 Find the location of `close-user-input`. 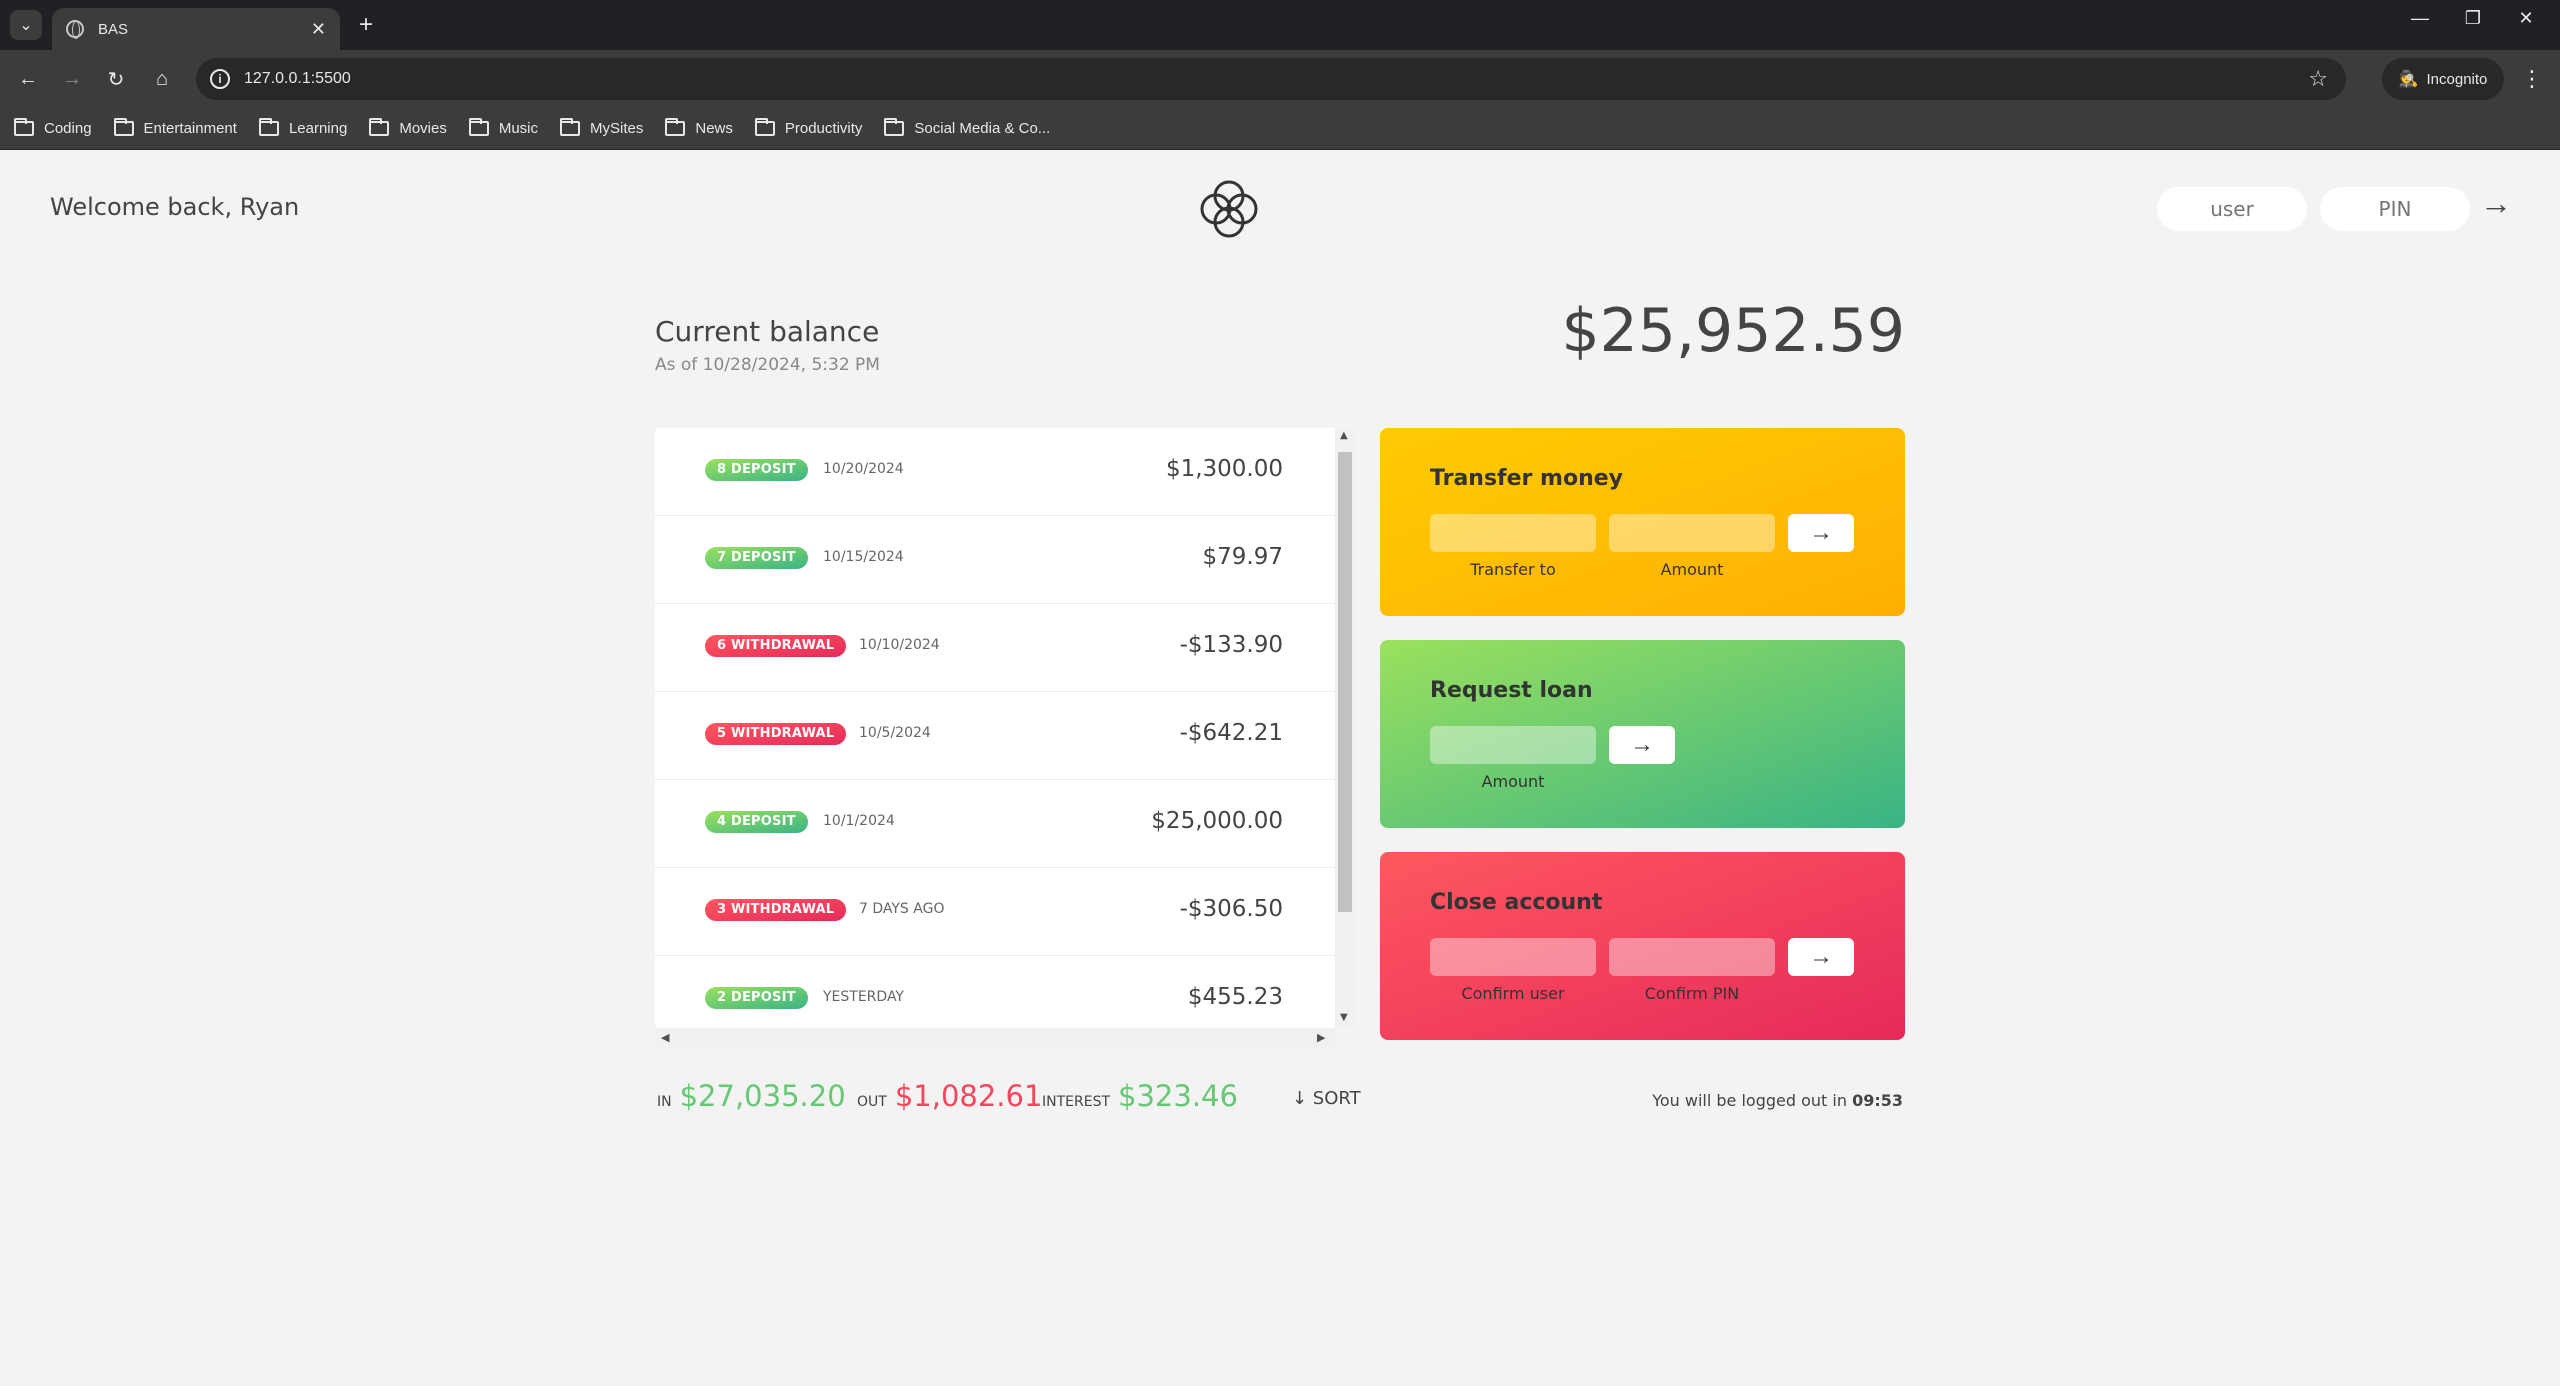

close-user-input is located at coordinates (1513, 957).